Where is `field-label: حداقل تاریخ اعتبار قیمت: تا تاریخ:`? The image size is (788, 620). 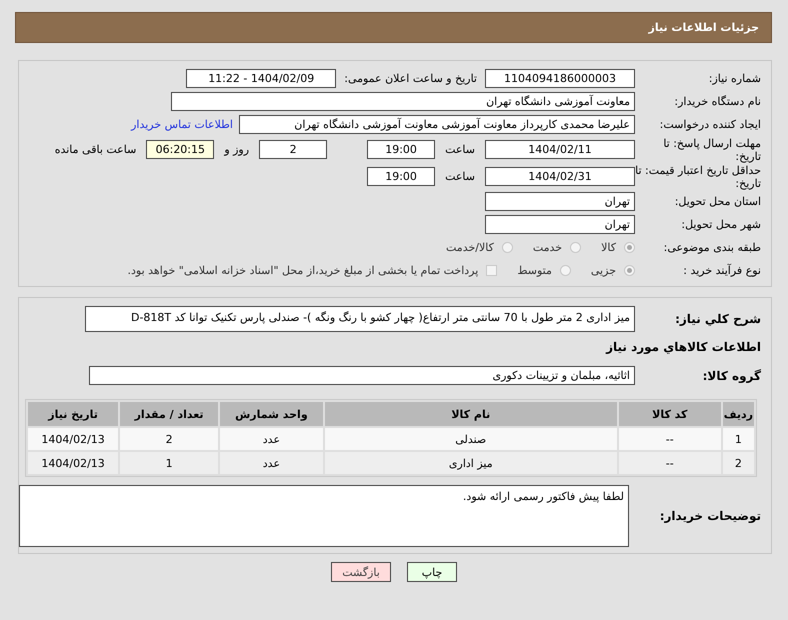 field-label: حداقل تاریخ اعتبار قیمت: تا تاریخ: is located at coordinates (698, 177).